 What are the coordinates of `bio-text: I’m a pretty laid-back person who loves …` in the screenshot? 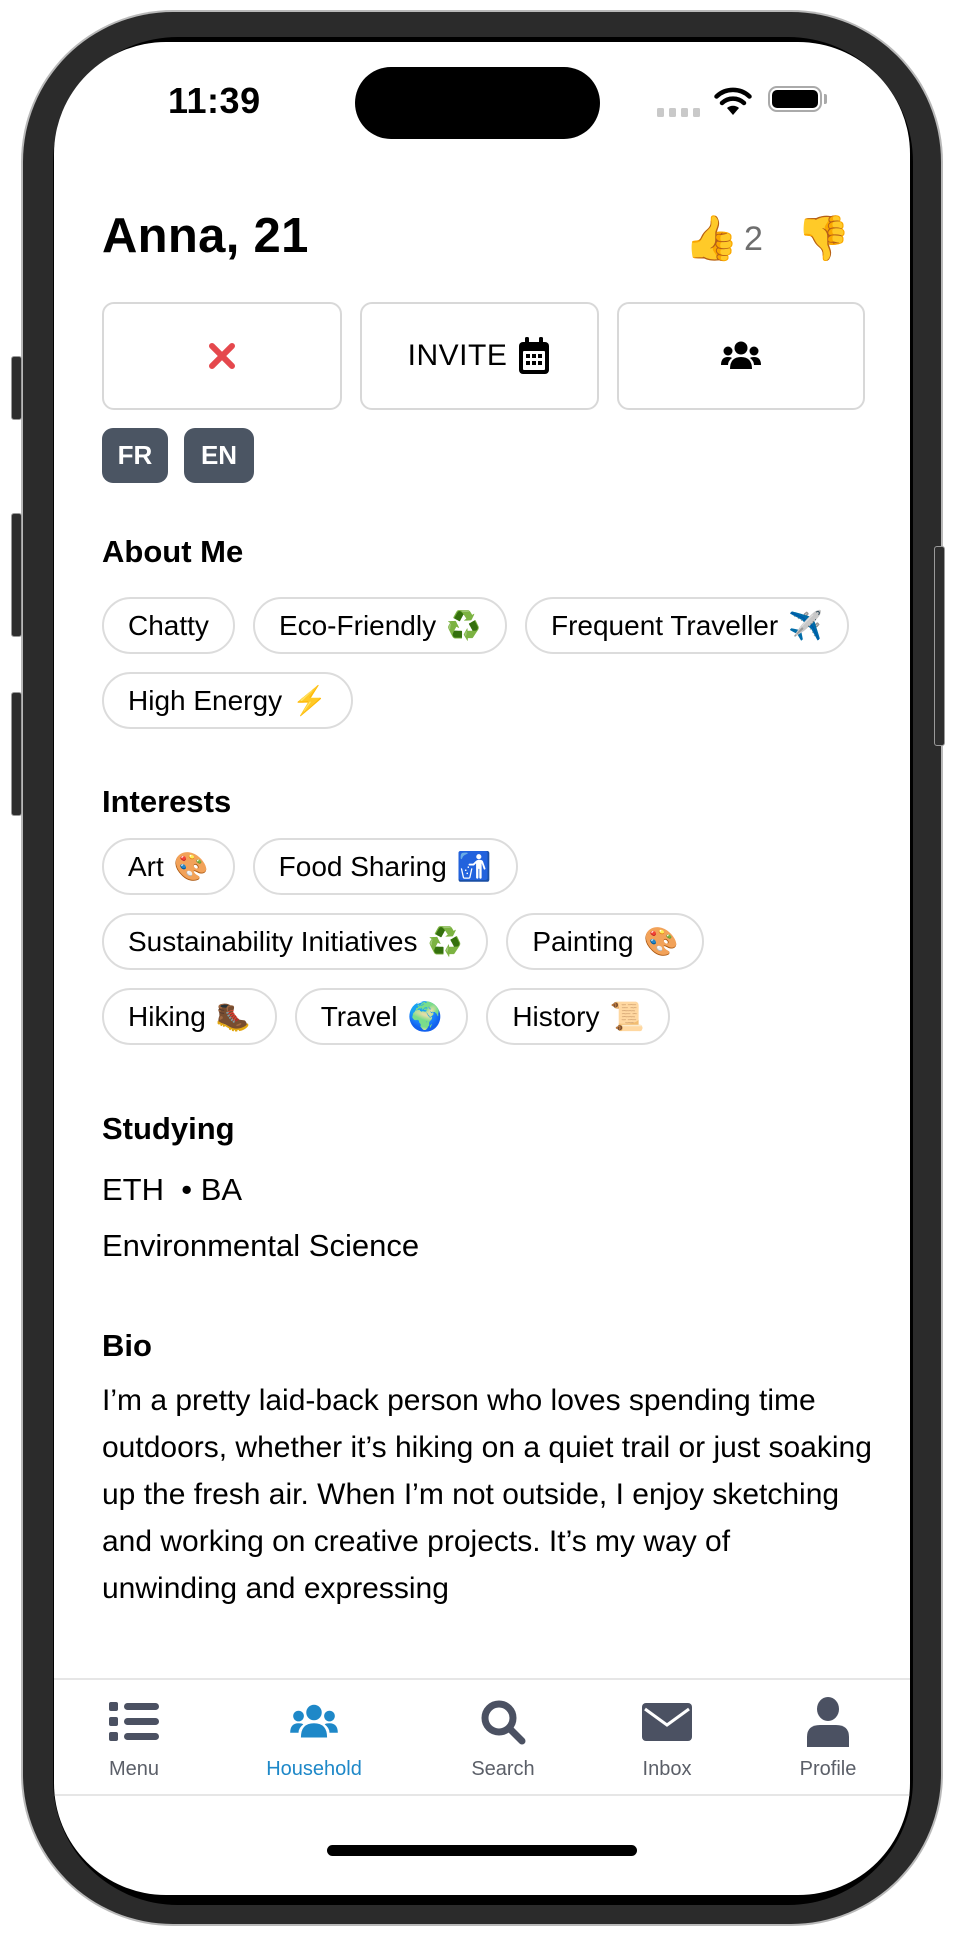 It's located at (487, 1494).